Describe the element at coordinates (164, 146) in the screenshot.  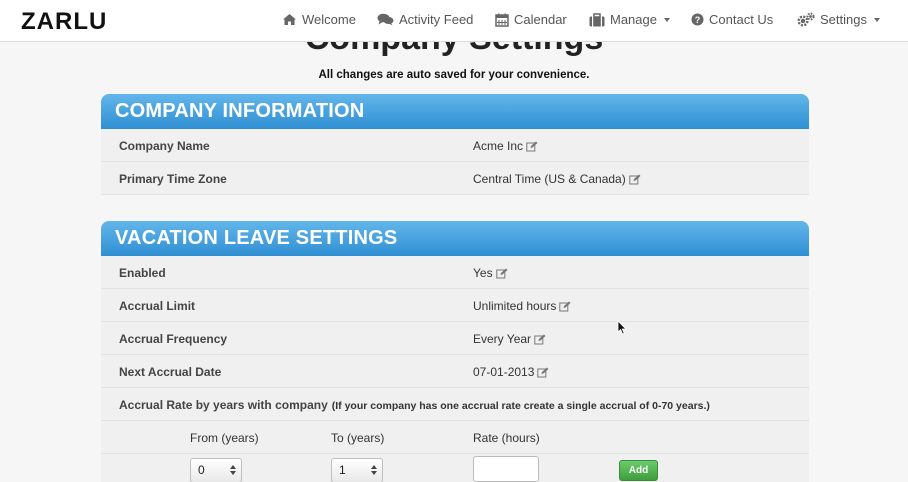
I see `company-name-label: Company Name` at that location.